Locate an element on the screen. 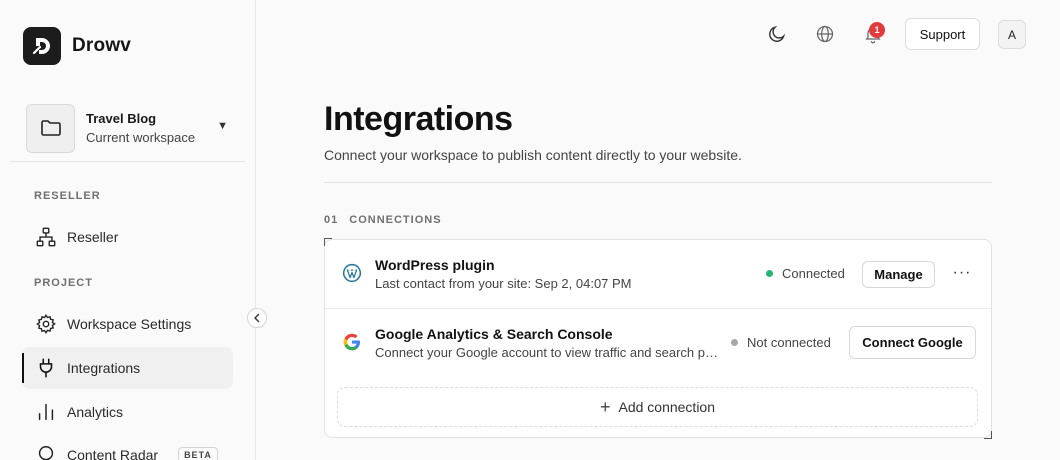 This screenshot has width=1060, height=460. section-label: CONNECTIONS is located at coordinates (395, 220).